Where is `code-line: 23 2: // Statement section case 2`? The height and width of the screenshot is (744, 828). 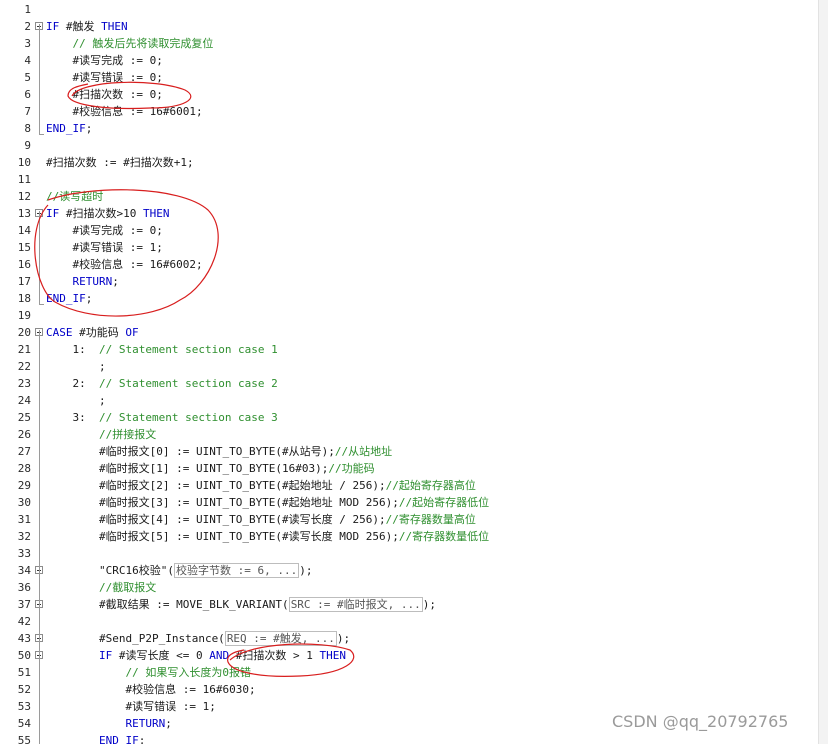
code-line: 23 2: // Statement section case 2 is located at coordinates (409, 383).